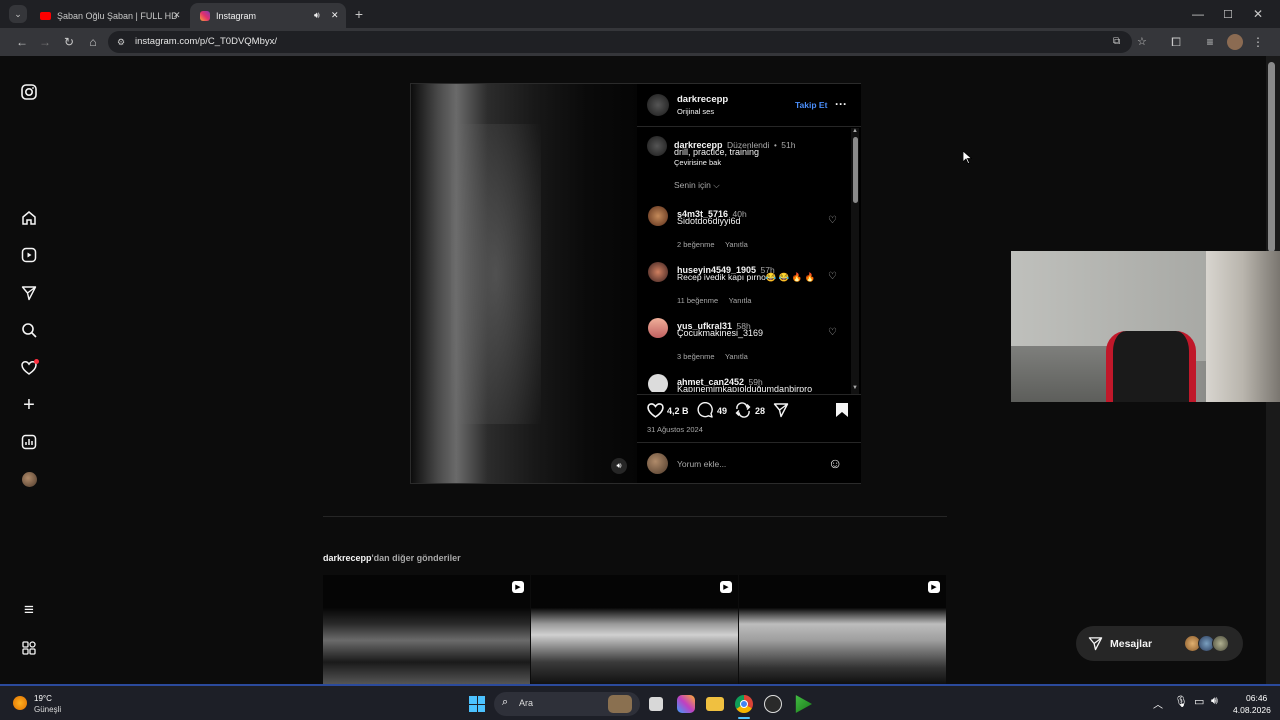  I want to click on header-divider, so click(749, 126).